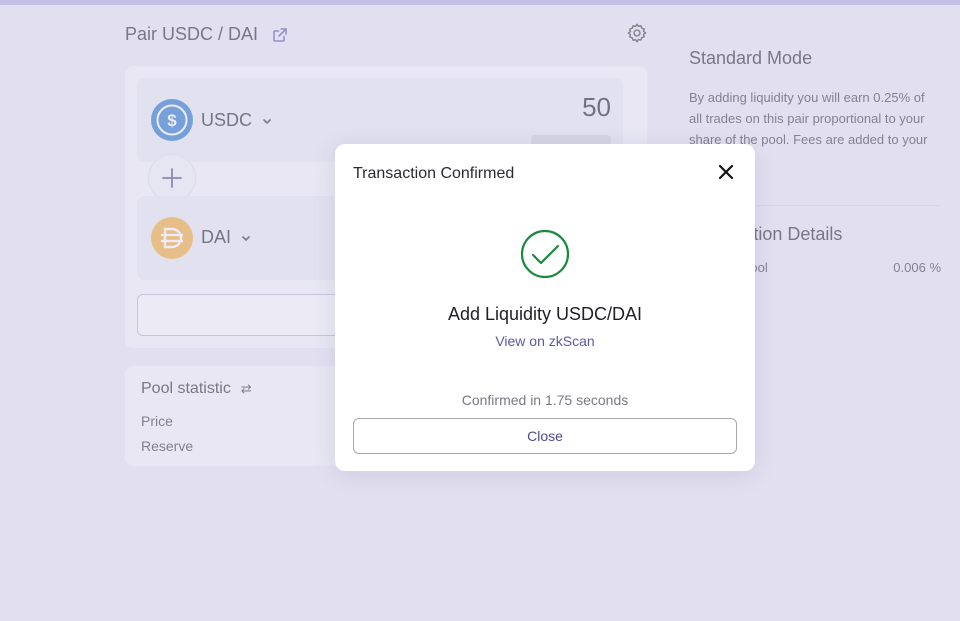  Describe the element at coordinates (434, 173) in the screenshot. I see `dialog-title: Transaction Confirmed` at that location.